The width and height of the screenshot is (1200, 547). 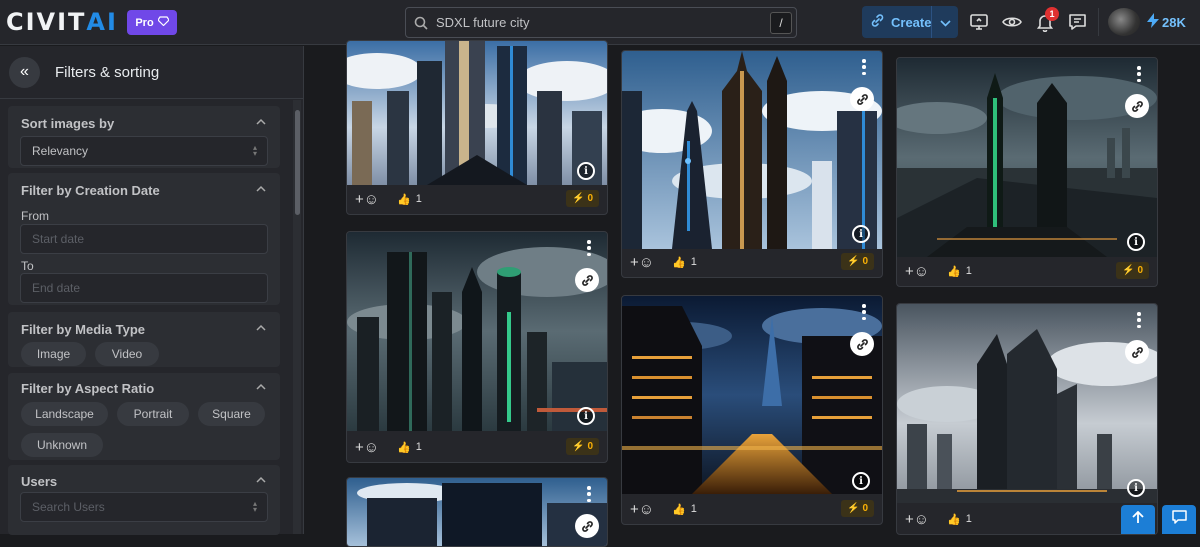 What do you see at coordinates (297, 162) in the screenshot?
I see `sidebar-scroll-thumb` at bounding box center [297, 162].